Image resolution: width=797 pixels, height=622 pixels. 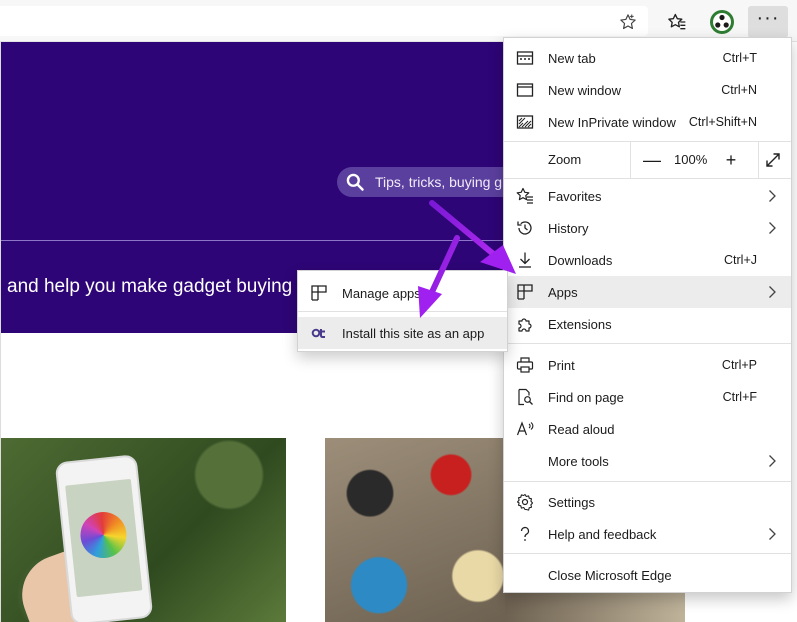 What do you see at coordinates (677, 22) in the screenshot?
I see `favorites-star-icon` at bounding box center [677, 22].